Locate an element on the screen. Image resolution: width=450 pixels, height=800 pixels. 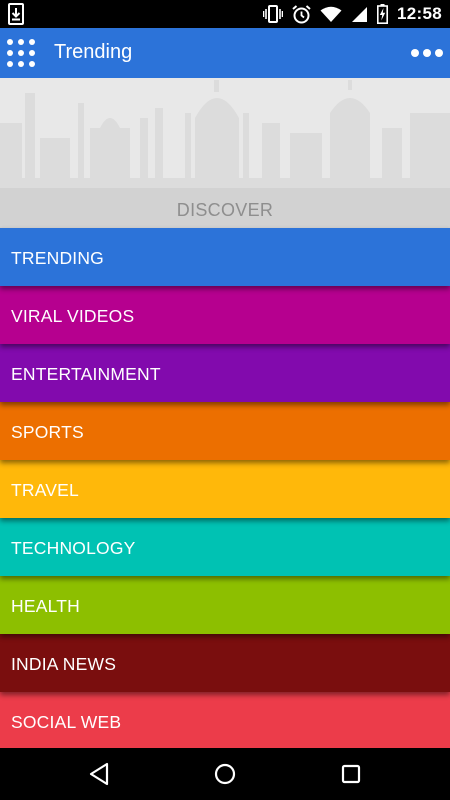
category-india-news: INDIA NEWS is located at coordinates (225, 663).